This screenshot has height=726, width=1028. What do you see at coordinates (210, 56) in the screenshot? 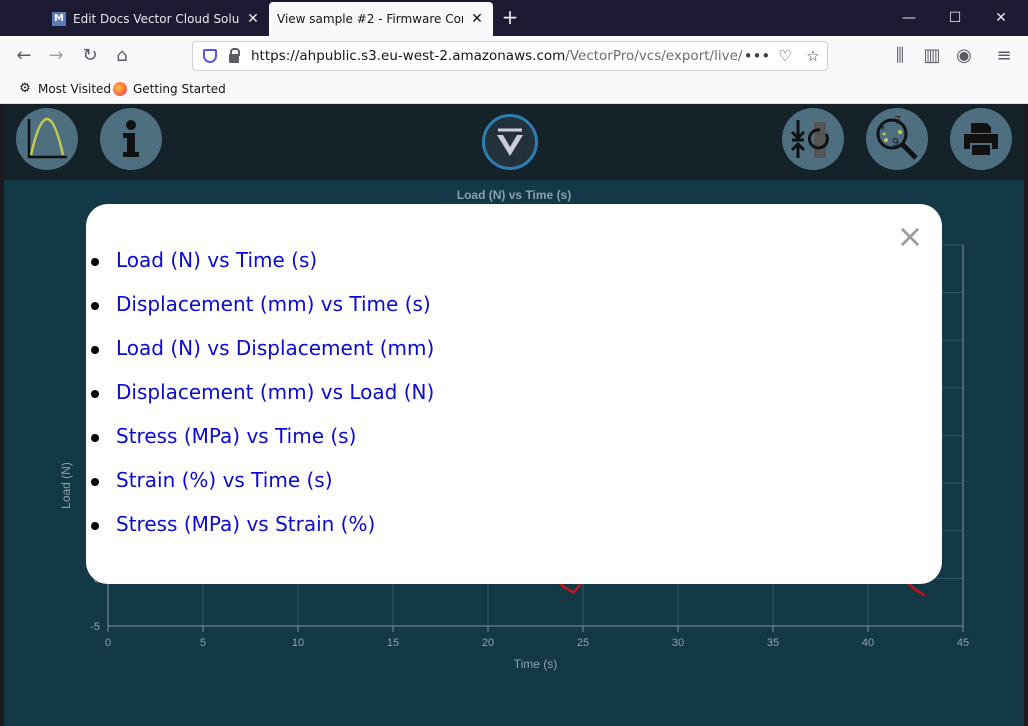
I see `tracking-shield-icon` at bounding box center [210, 56].